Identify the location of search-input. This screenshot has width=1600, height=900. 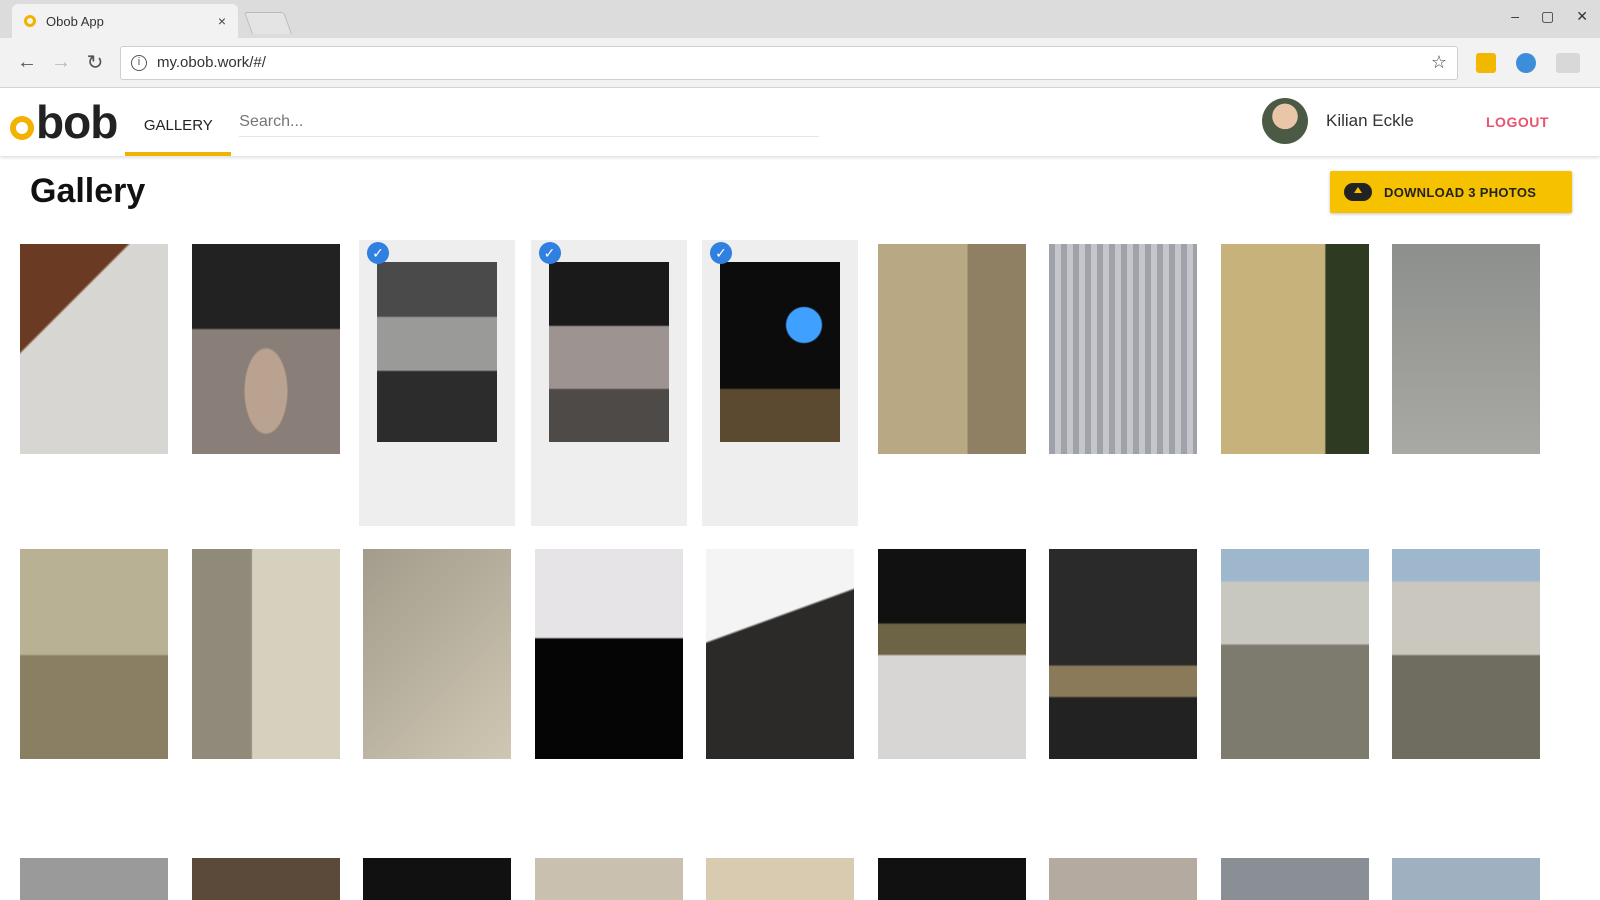
(529, 122).